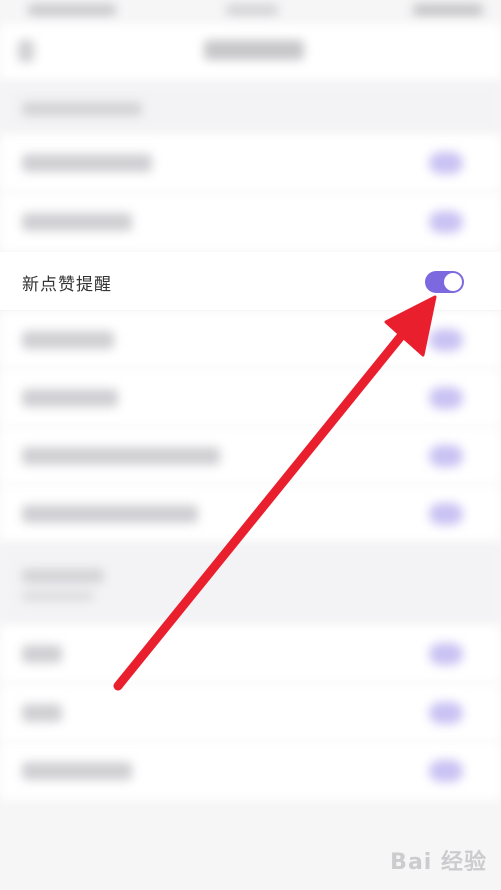  Describe the element at coordinates (446, 222) in the screenshot. I see `settings-row-2-toggle` at that location.